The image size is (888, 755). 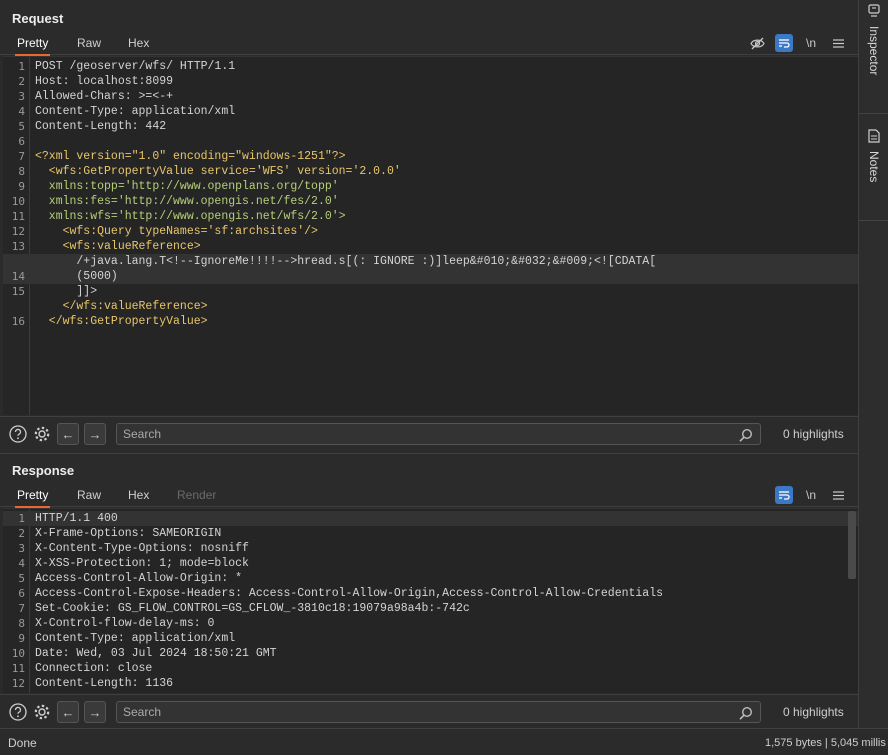 What do you see at coordinates (133, 563) in the screenshot?
I see `code-line: 4 X-XSS-Protection: 1; mode=block` at bounding box center [133, 563].